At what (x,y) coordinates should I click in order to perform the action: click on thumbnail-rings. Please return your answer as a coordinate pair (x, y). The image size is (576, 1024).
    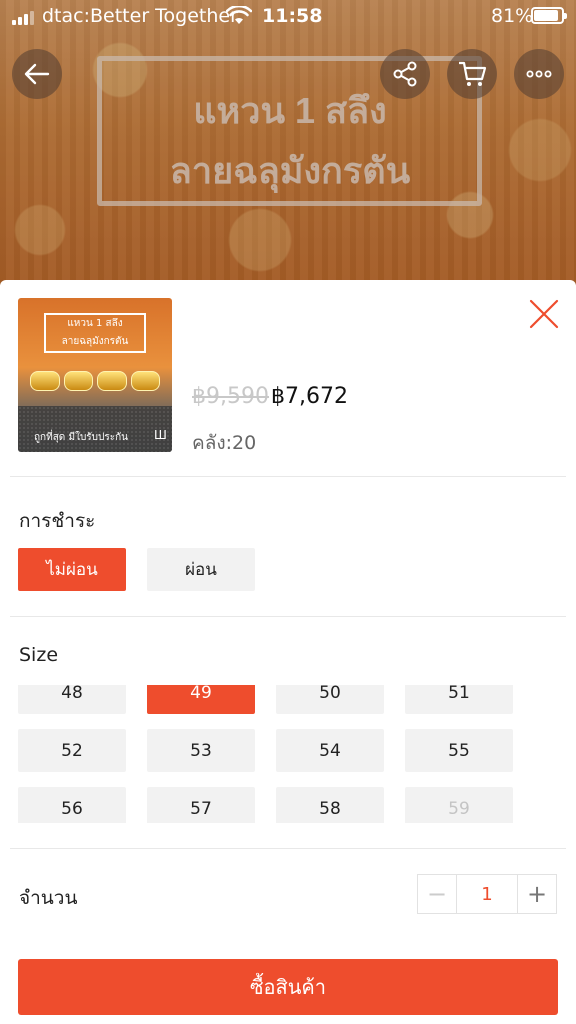
    Looking at the image, I should click on (95, 381).